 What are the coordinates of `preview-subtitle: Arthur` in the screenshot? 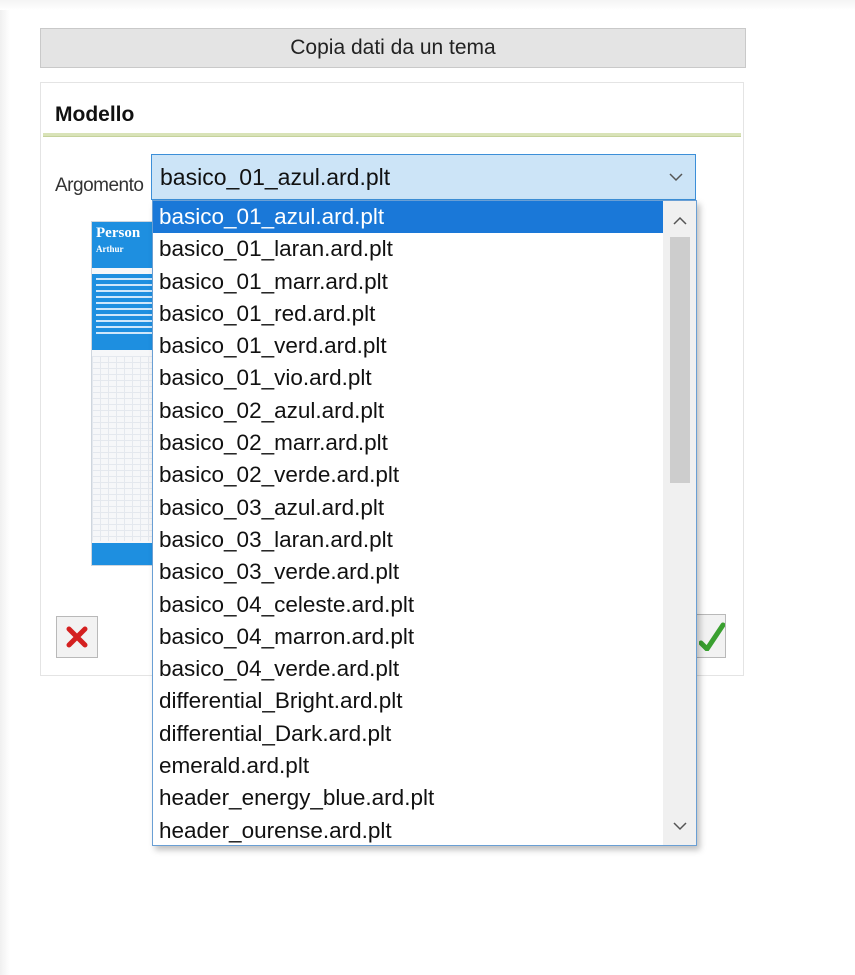 It's located at (110, 249).